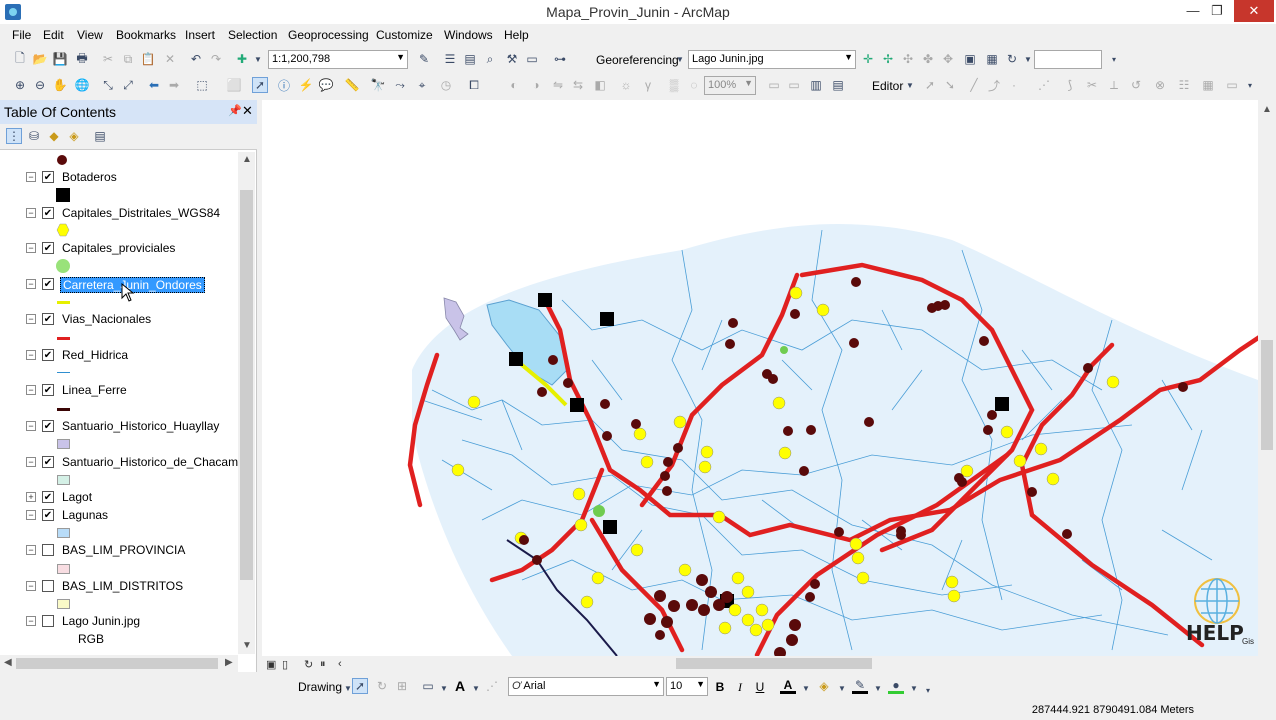 This screenshot has height=720, width=1276. Describe the element at coordinates (285, 664) in the screenshot. I see `layout-view-icon: ▯` at that location.